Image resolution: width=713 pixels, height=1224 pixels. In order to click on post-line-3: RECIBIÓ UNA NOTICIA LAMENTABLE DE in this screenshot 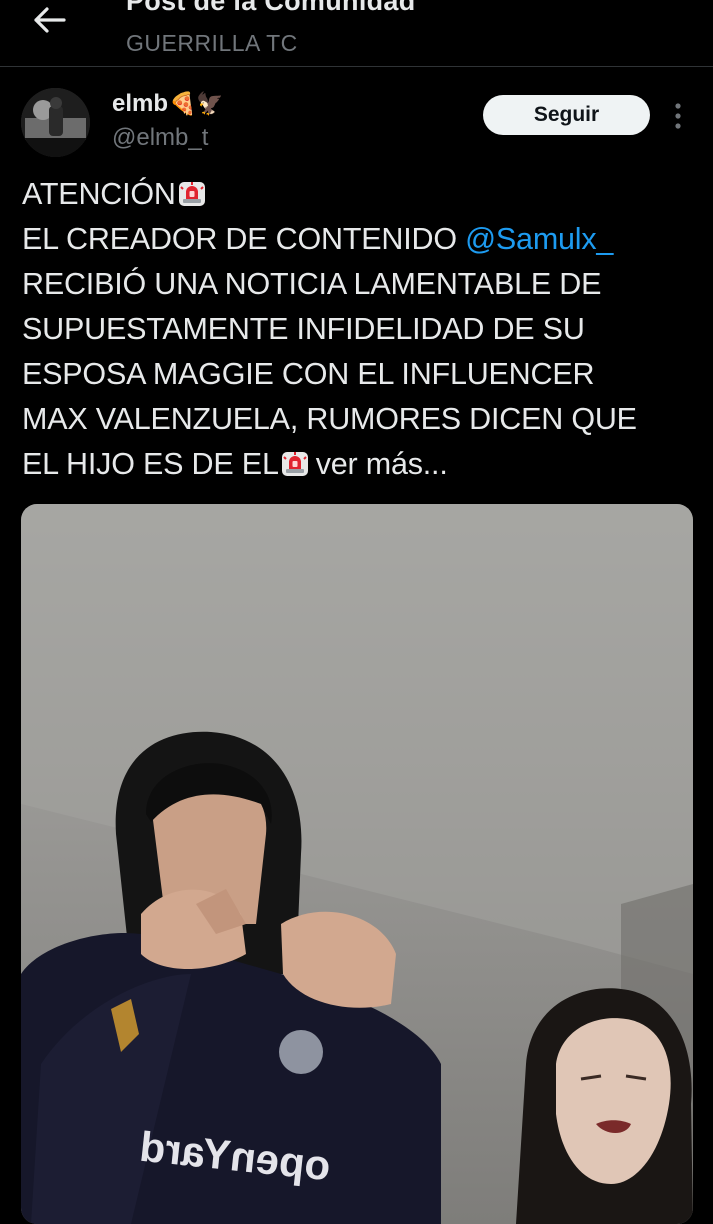, I will do `click(312, 284)`.